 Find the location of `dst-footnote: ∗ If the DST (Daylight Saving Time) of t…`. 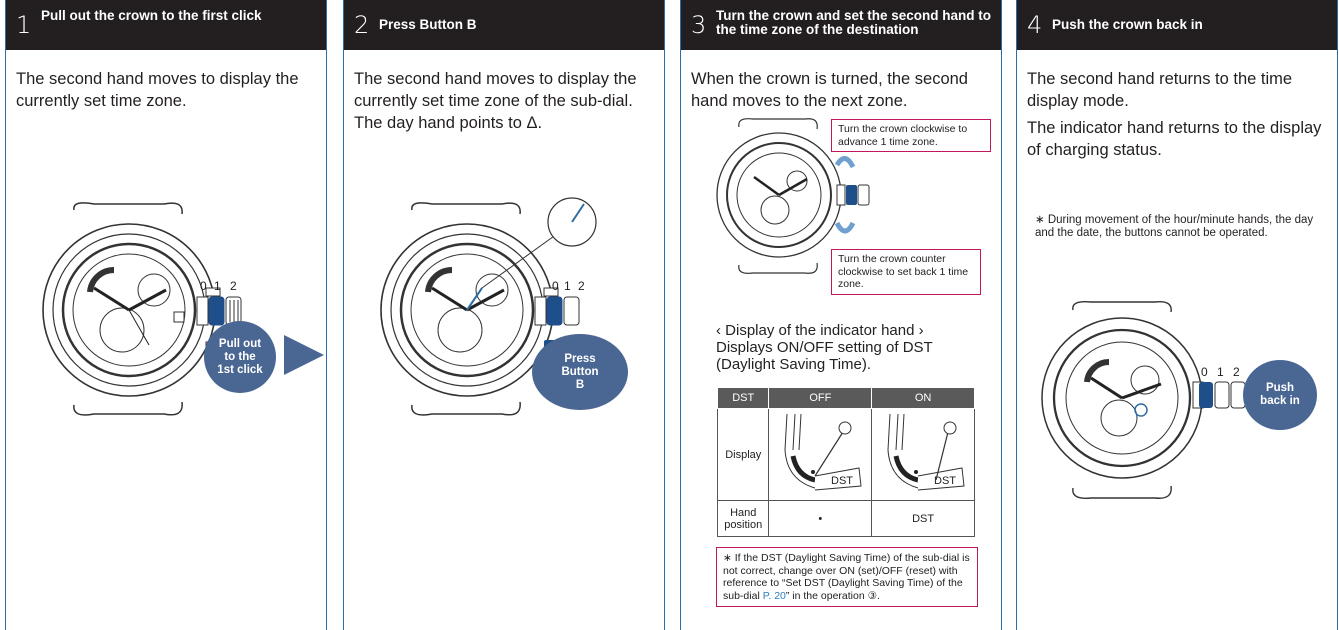

dst-footnote: ∗ If the DST (Daylight Saving Time) of t… is located at coordinates (847, 577).